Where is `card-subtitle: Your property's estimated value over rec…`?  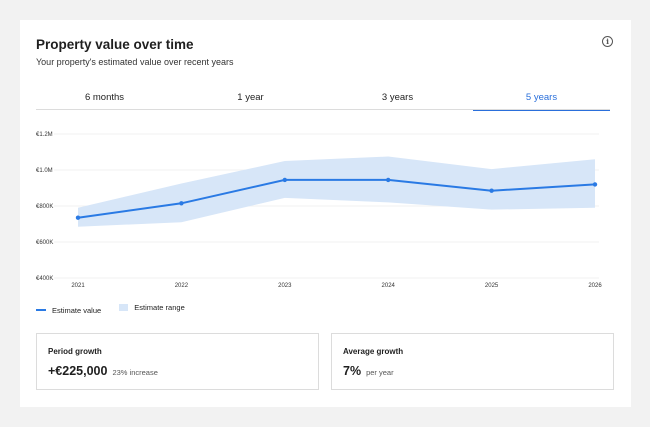 card-subtitle: Your property's estimated value over rec… is located at coordinates (135, 62).